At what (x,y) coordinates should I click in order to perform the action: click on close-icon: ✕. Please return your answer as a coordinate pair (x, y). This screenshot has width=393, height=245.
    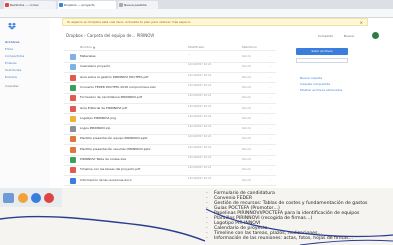
    Looking at the image, I should click on (361, 22).